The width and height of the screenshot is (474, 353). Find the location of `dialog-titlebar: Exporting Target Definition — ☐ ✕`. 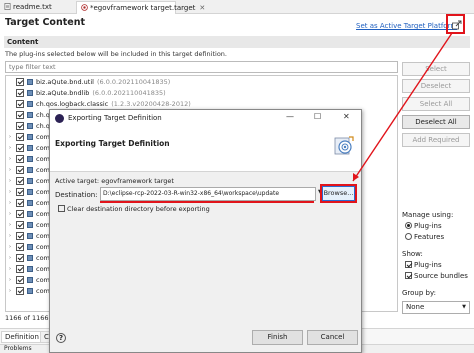

dialog-titlebar: Exporting Target Definition — ☐ ✕ is located at coordinates (205, 119).